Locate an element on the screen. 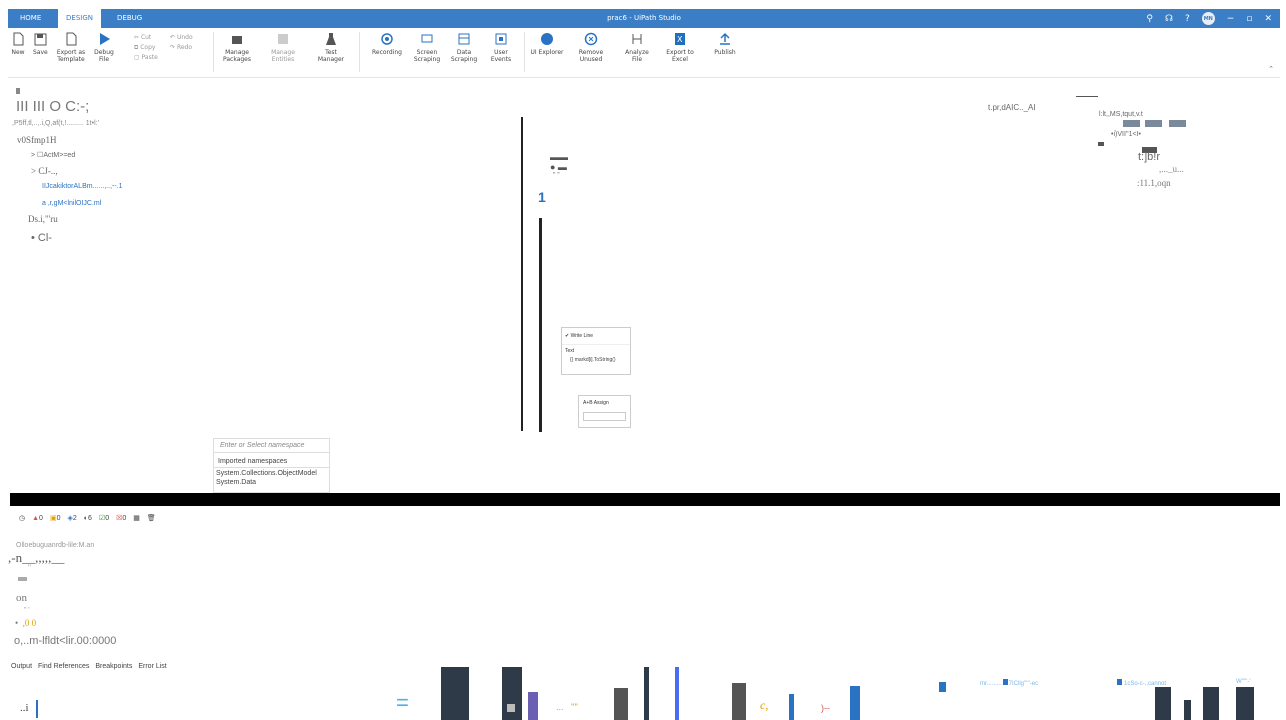  verbose-filter: ☑0 is located at coordinates (104, 518).